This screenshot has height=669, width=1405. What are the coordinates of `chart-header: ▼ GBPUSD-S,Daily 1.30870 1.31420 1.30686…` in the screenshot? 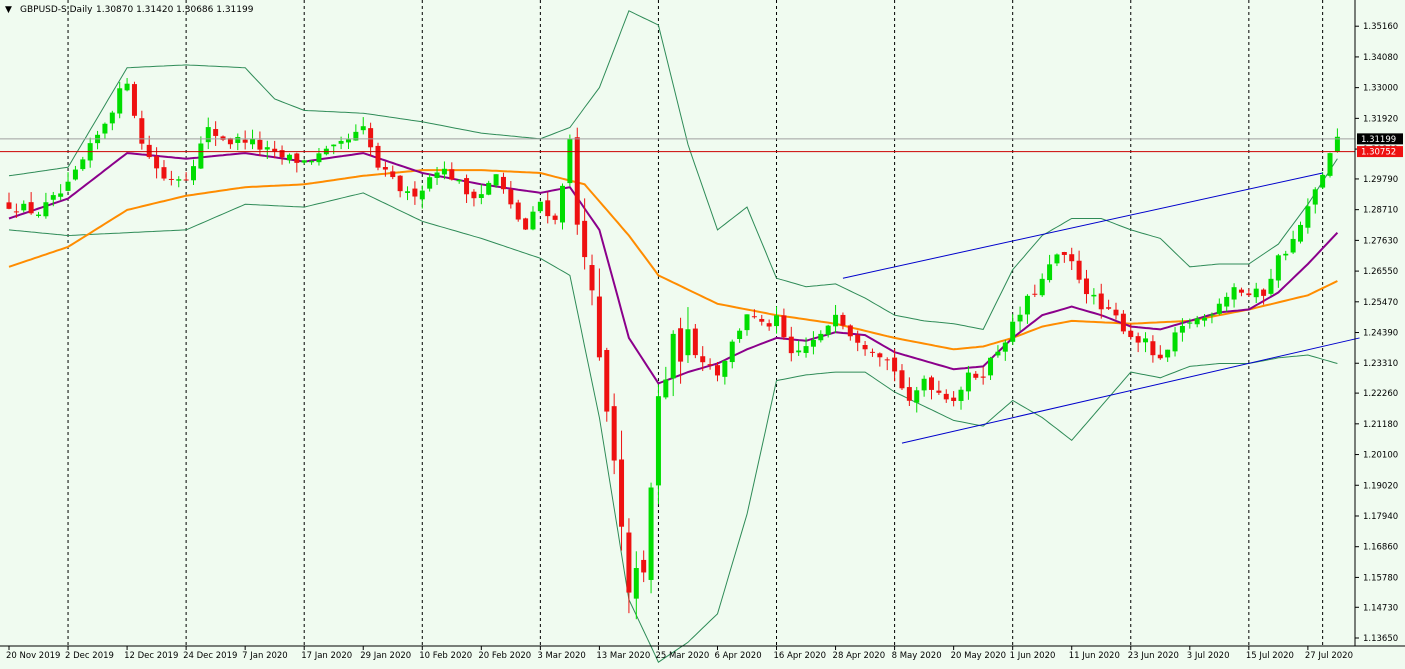 It's located at (129, 10).